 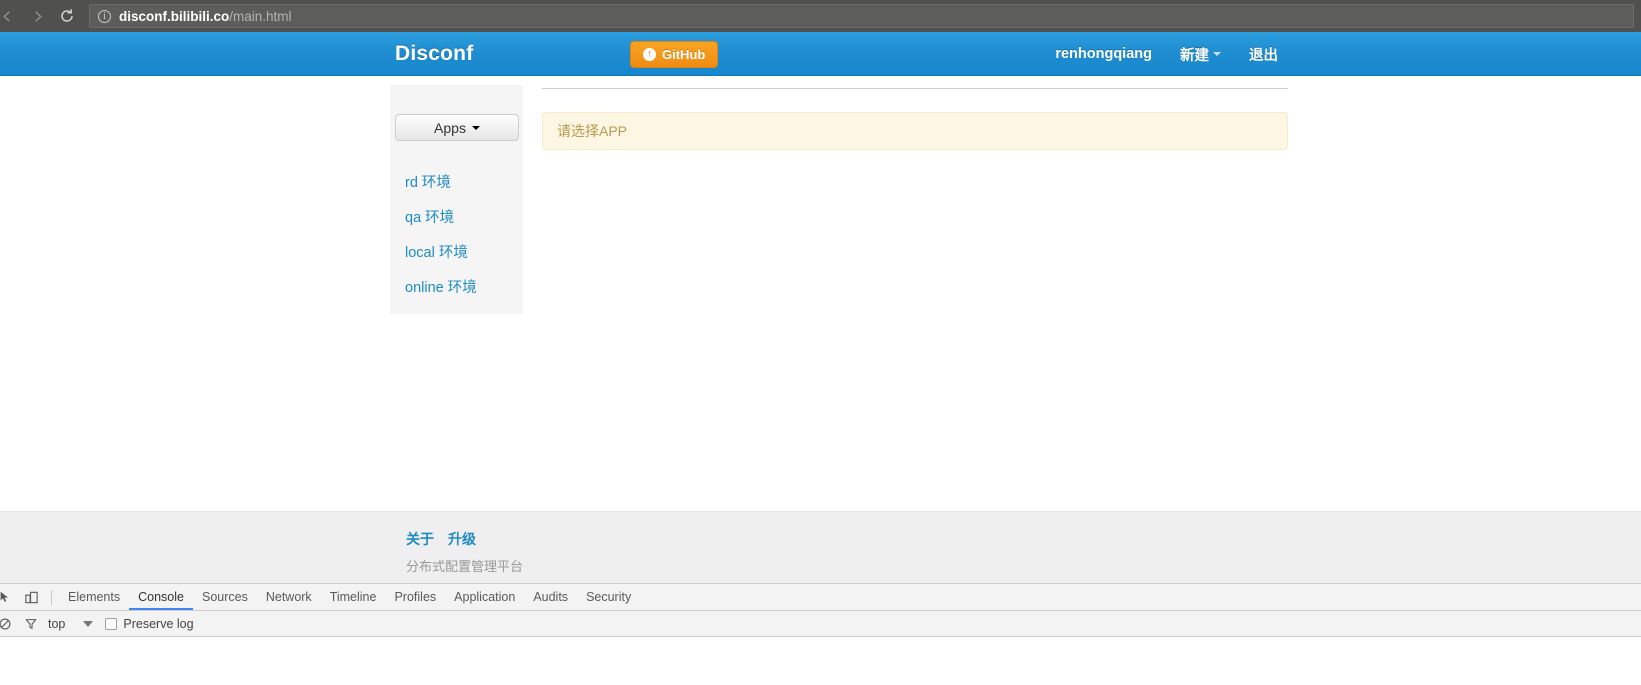 I want to click on tab-timeline: Timeline, so click(x=353, y=597).